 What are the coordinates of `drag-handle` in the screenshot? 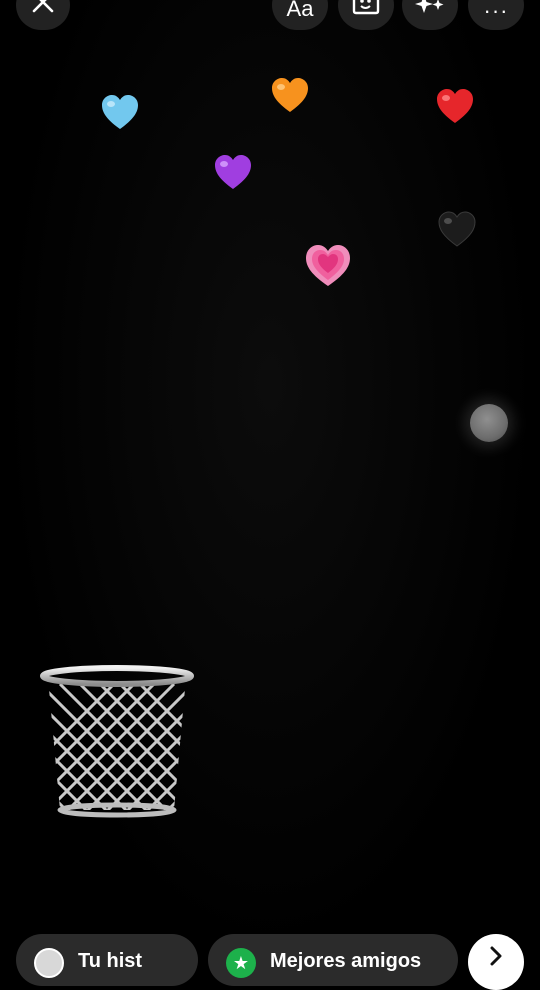 It's located at (489, 423).